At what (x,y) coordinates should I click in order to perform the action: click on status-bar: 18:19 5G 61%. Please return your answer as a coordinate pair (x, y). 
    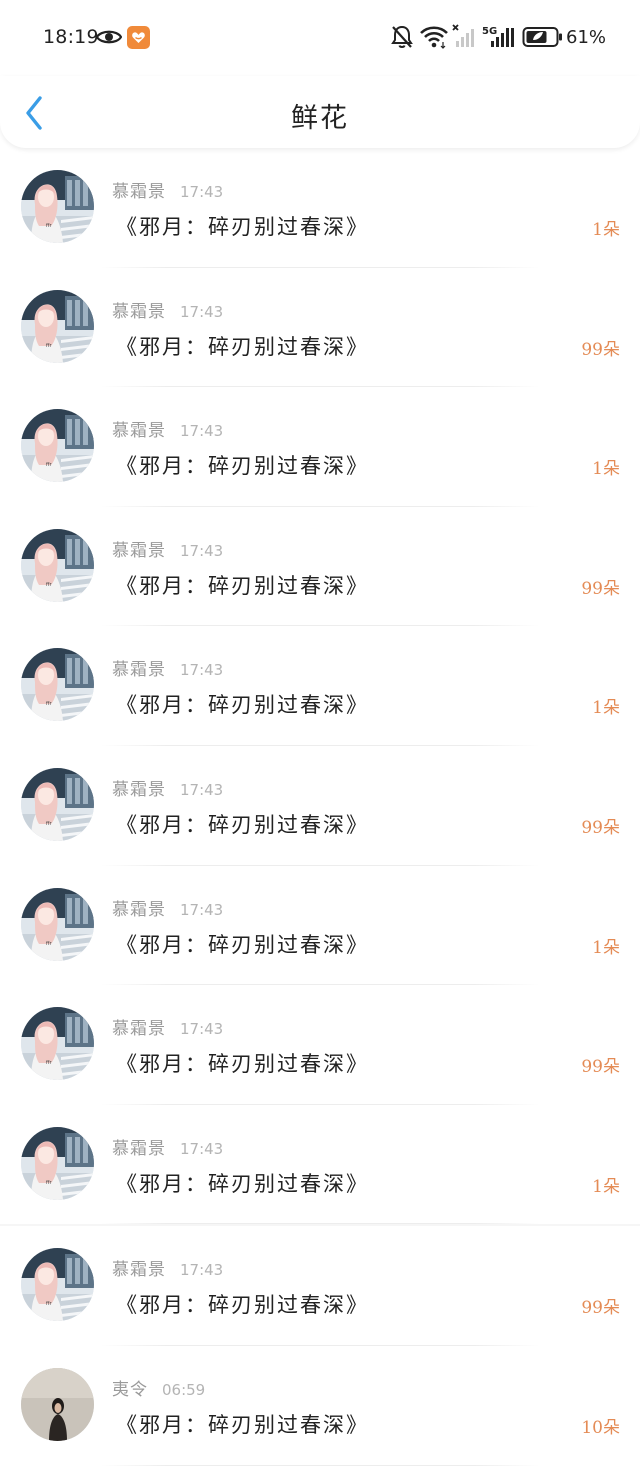
    Looking at the image, I should click on (320, 38).